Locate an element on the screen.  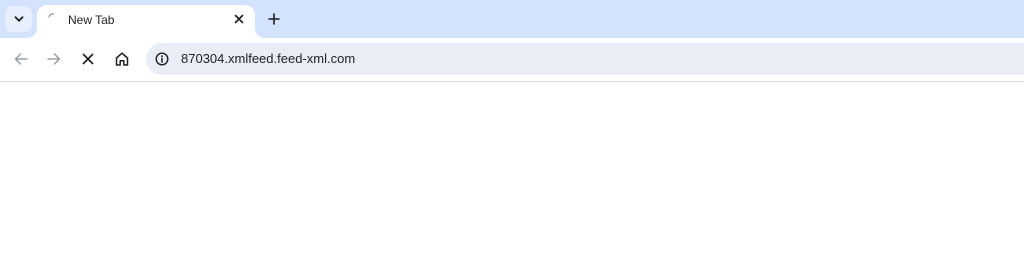
tab-new-tab: New Tab is located at coordinates (146, 21).